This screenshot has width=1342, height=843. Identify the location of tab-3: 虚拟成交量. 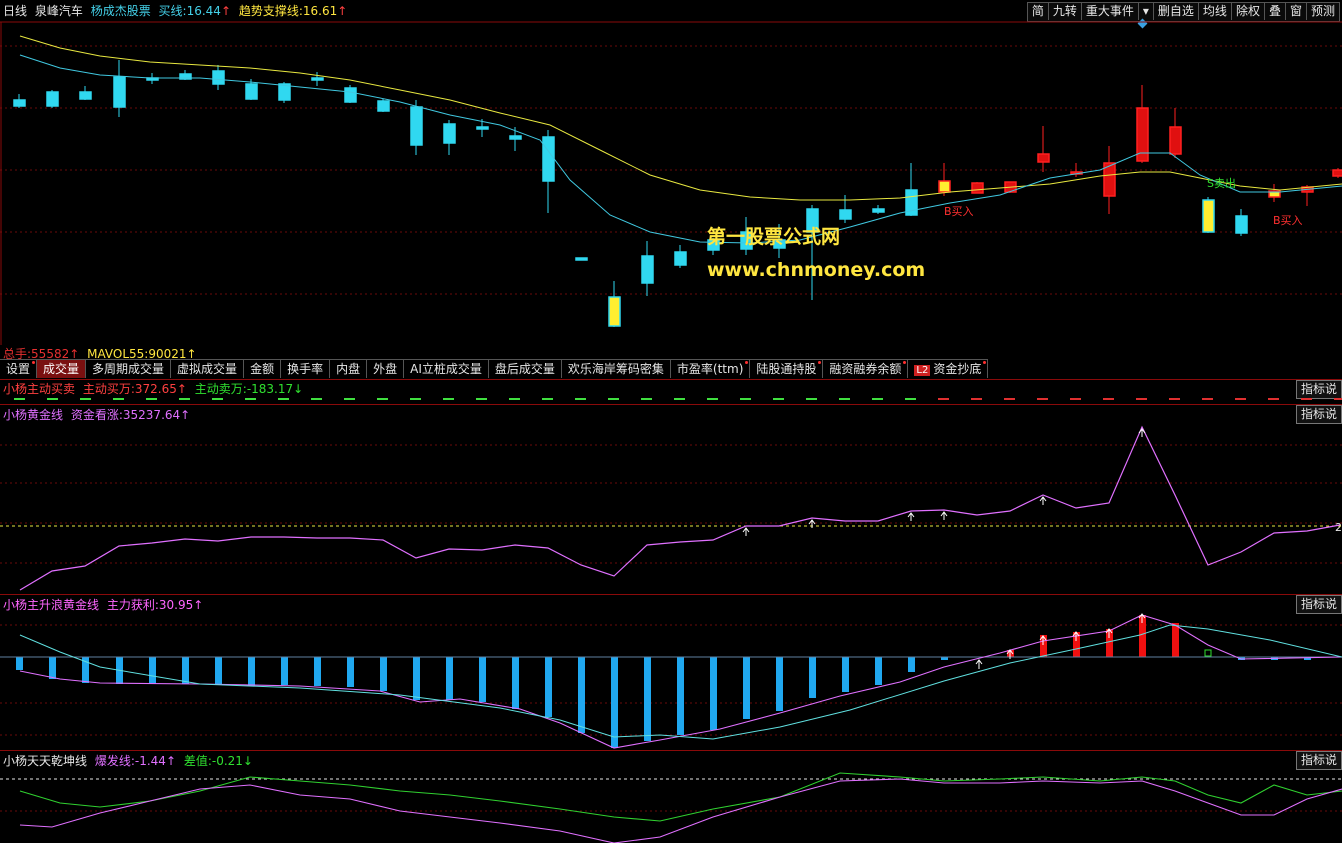
(208, 369).